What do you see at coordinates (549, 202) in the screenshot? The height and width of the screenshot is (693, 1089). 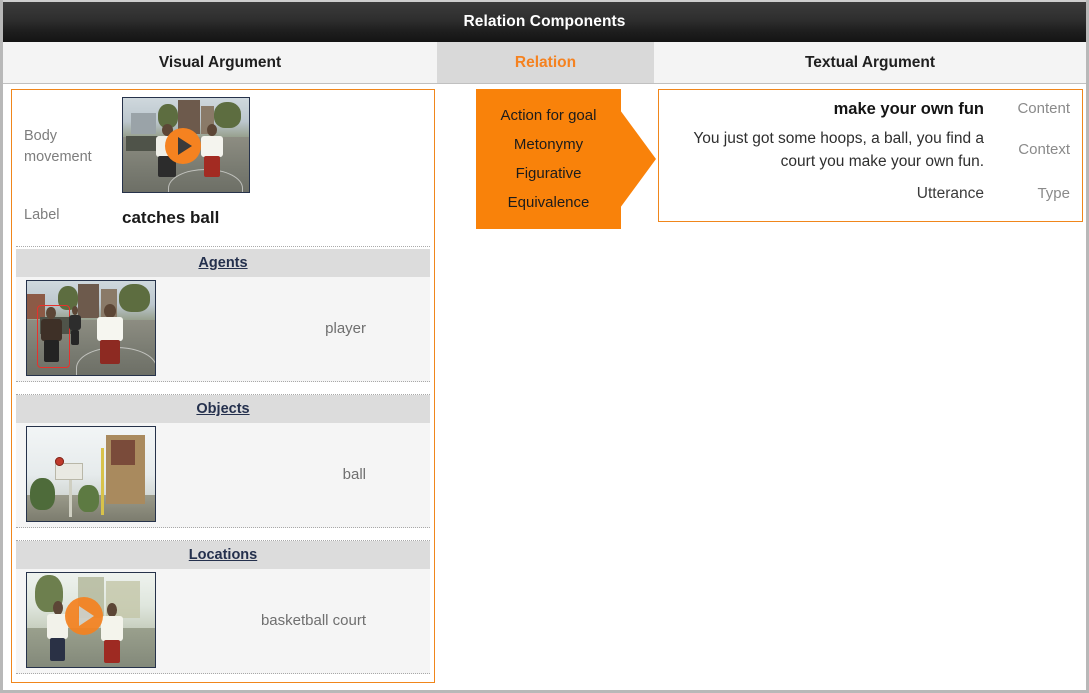 I see `relation-item-equivalence: Equivalence` at bounding box center [549, 202].